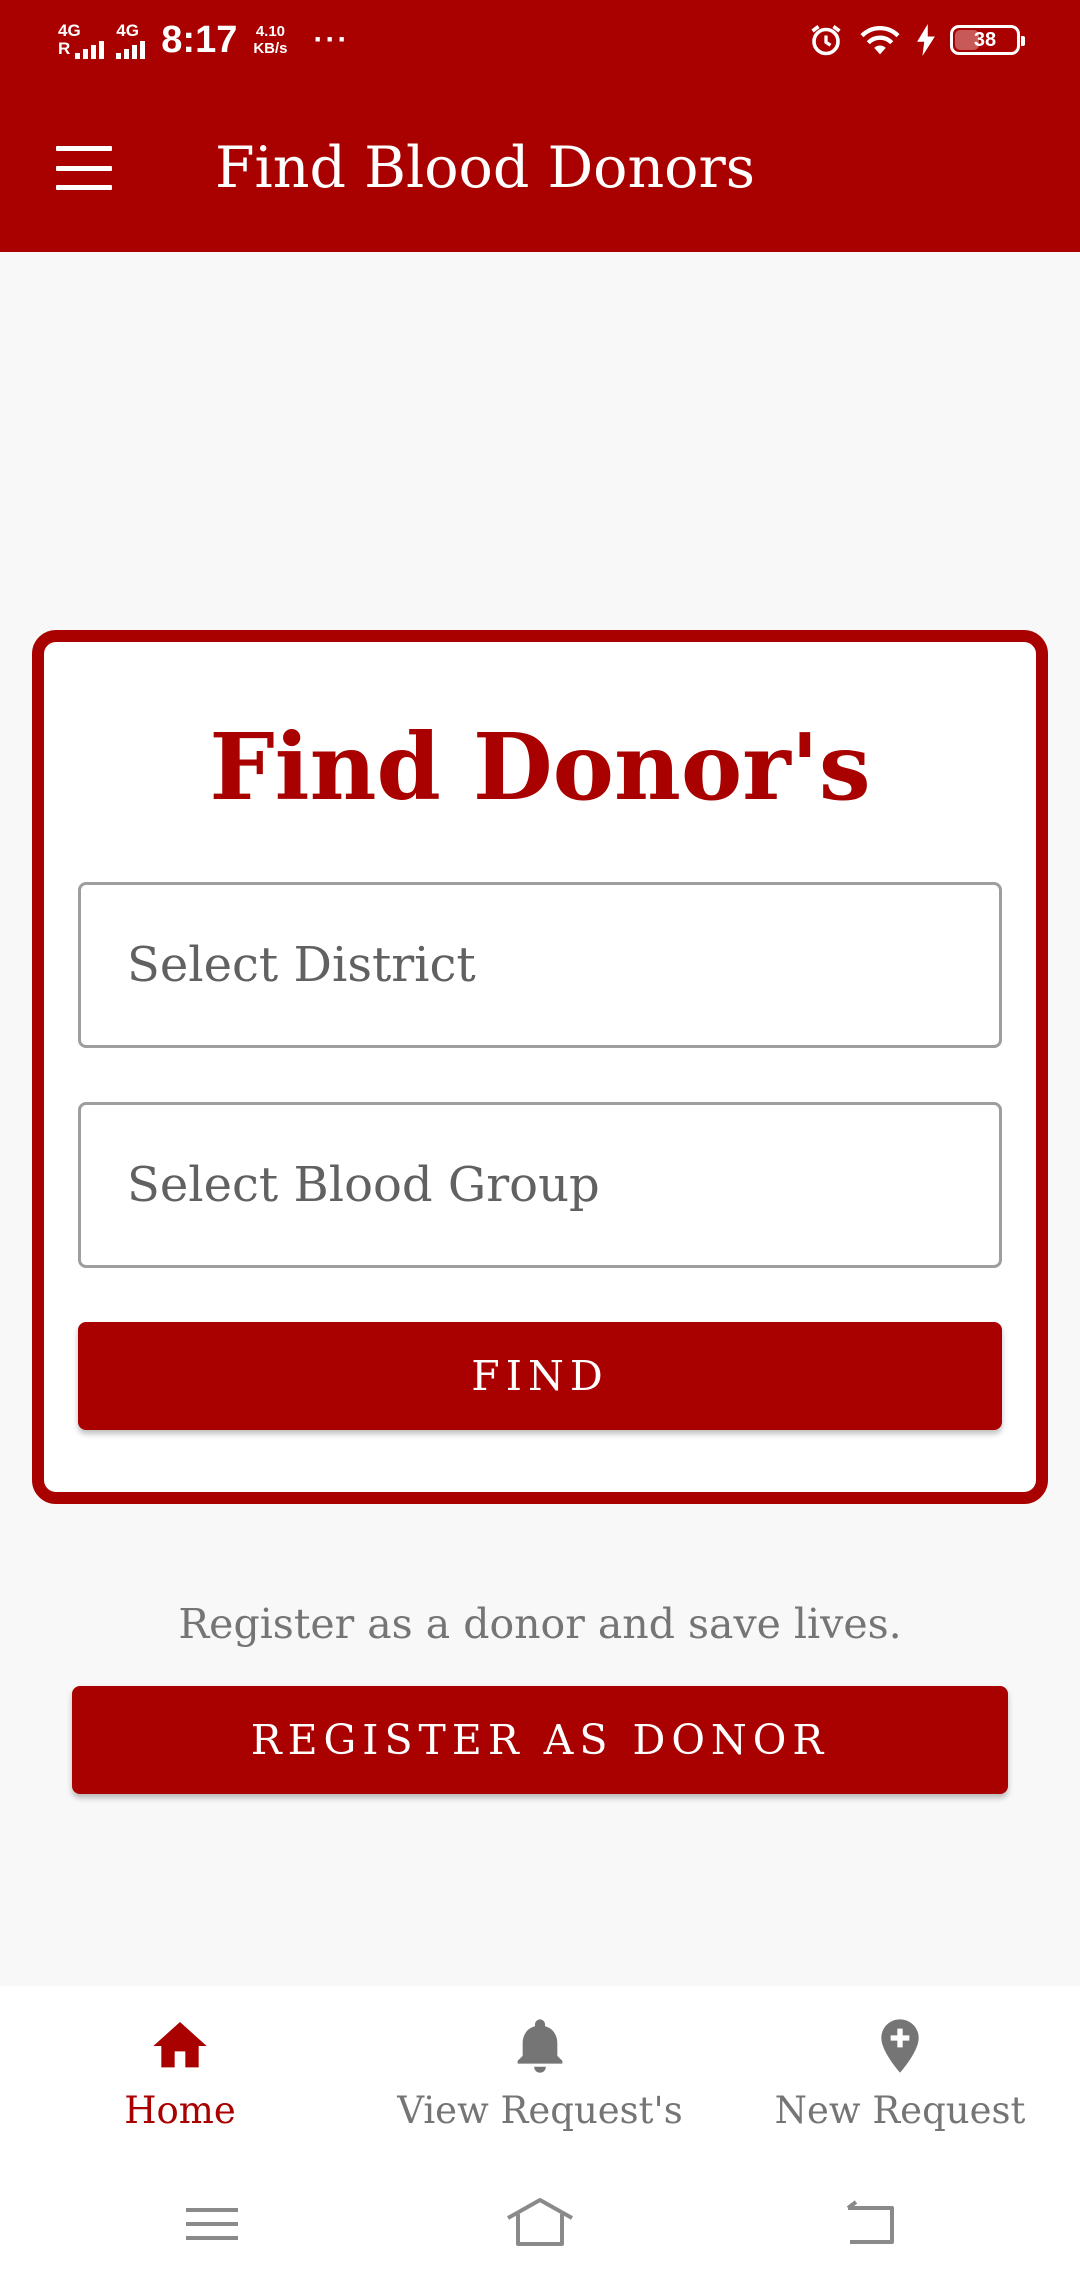 The height and width of the screenshot is (2280, 1080). What do you see at coordinates (880, 40) in the screenshot?
I see `wifi-icon` at bounding box center [880, 40].